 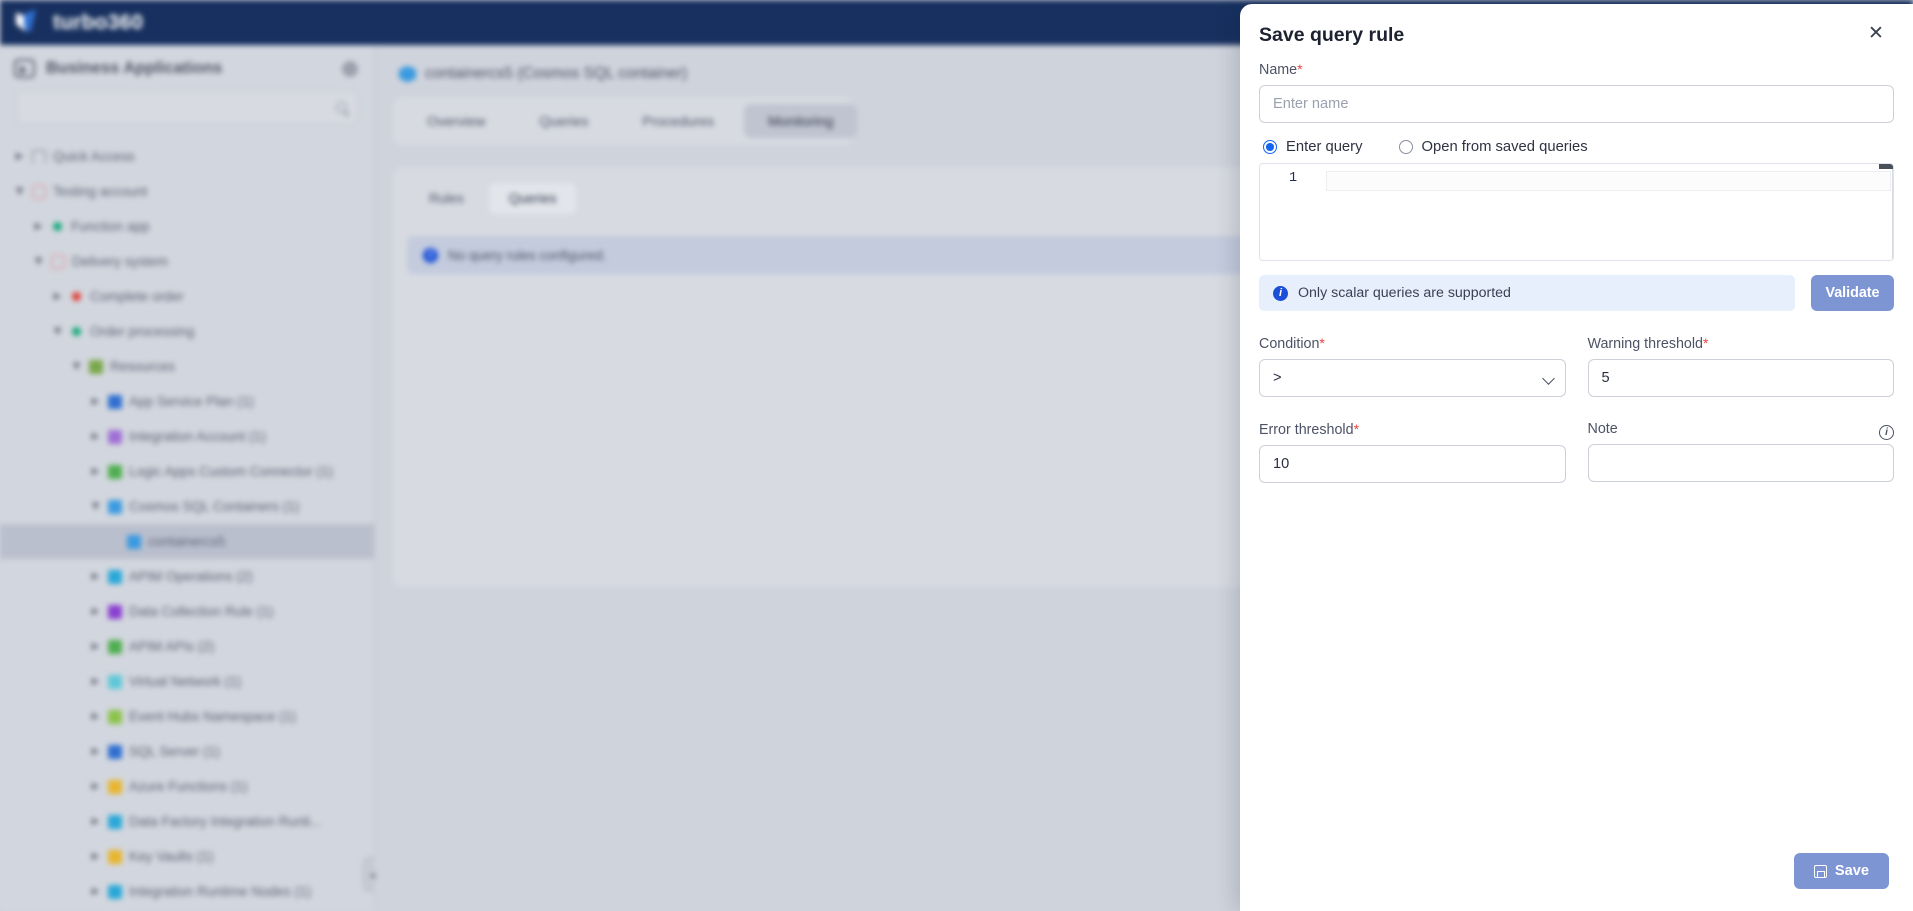 I want to click on tree-item-testing-account: ▶ Testing account, so click(x=187, y=191).